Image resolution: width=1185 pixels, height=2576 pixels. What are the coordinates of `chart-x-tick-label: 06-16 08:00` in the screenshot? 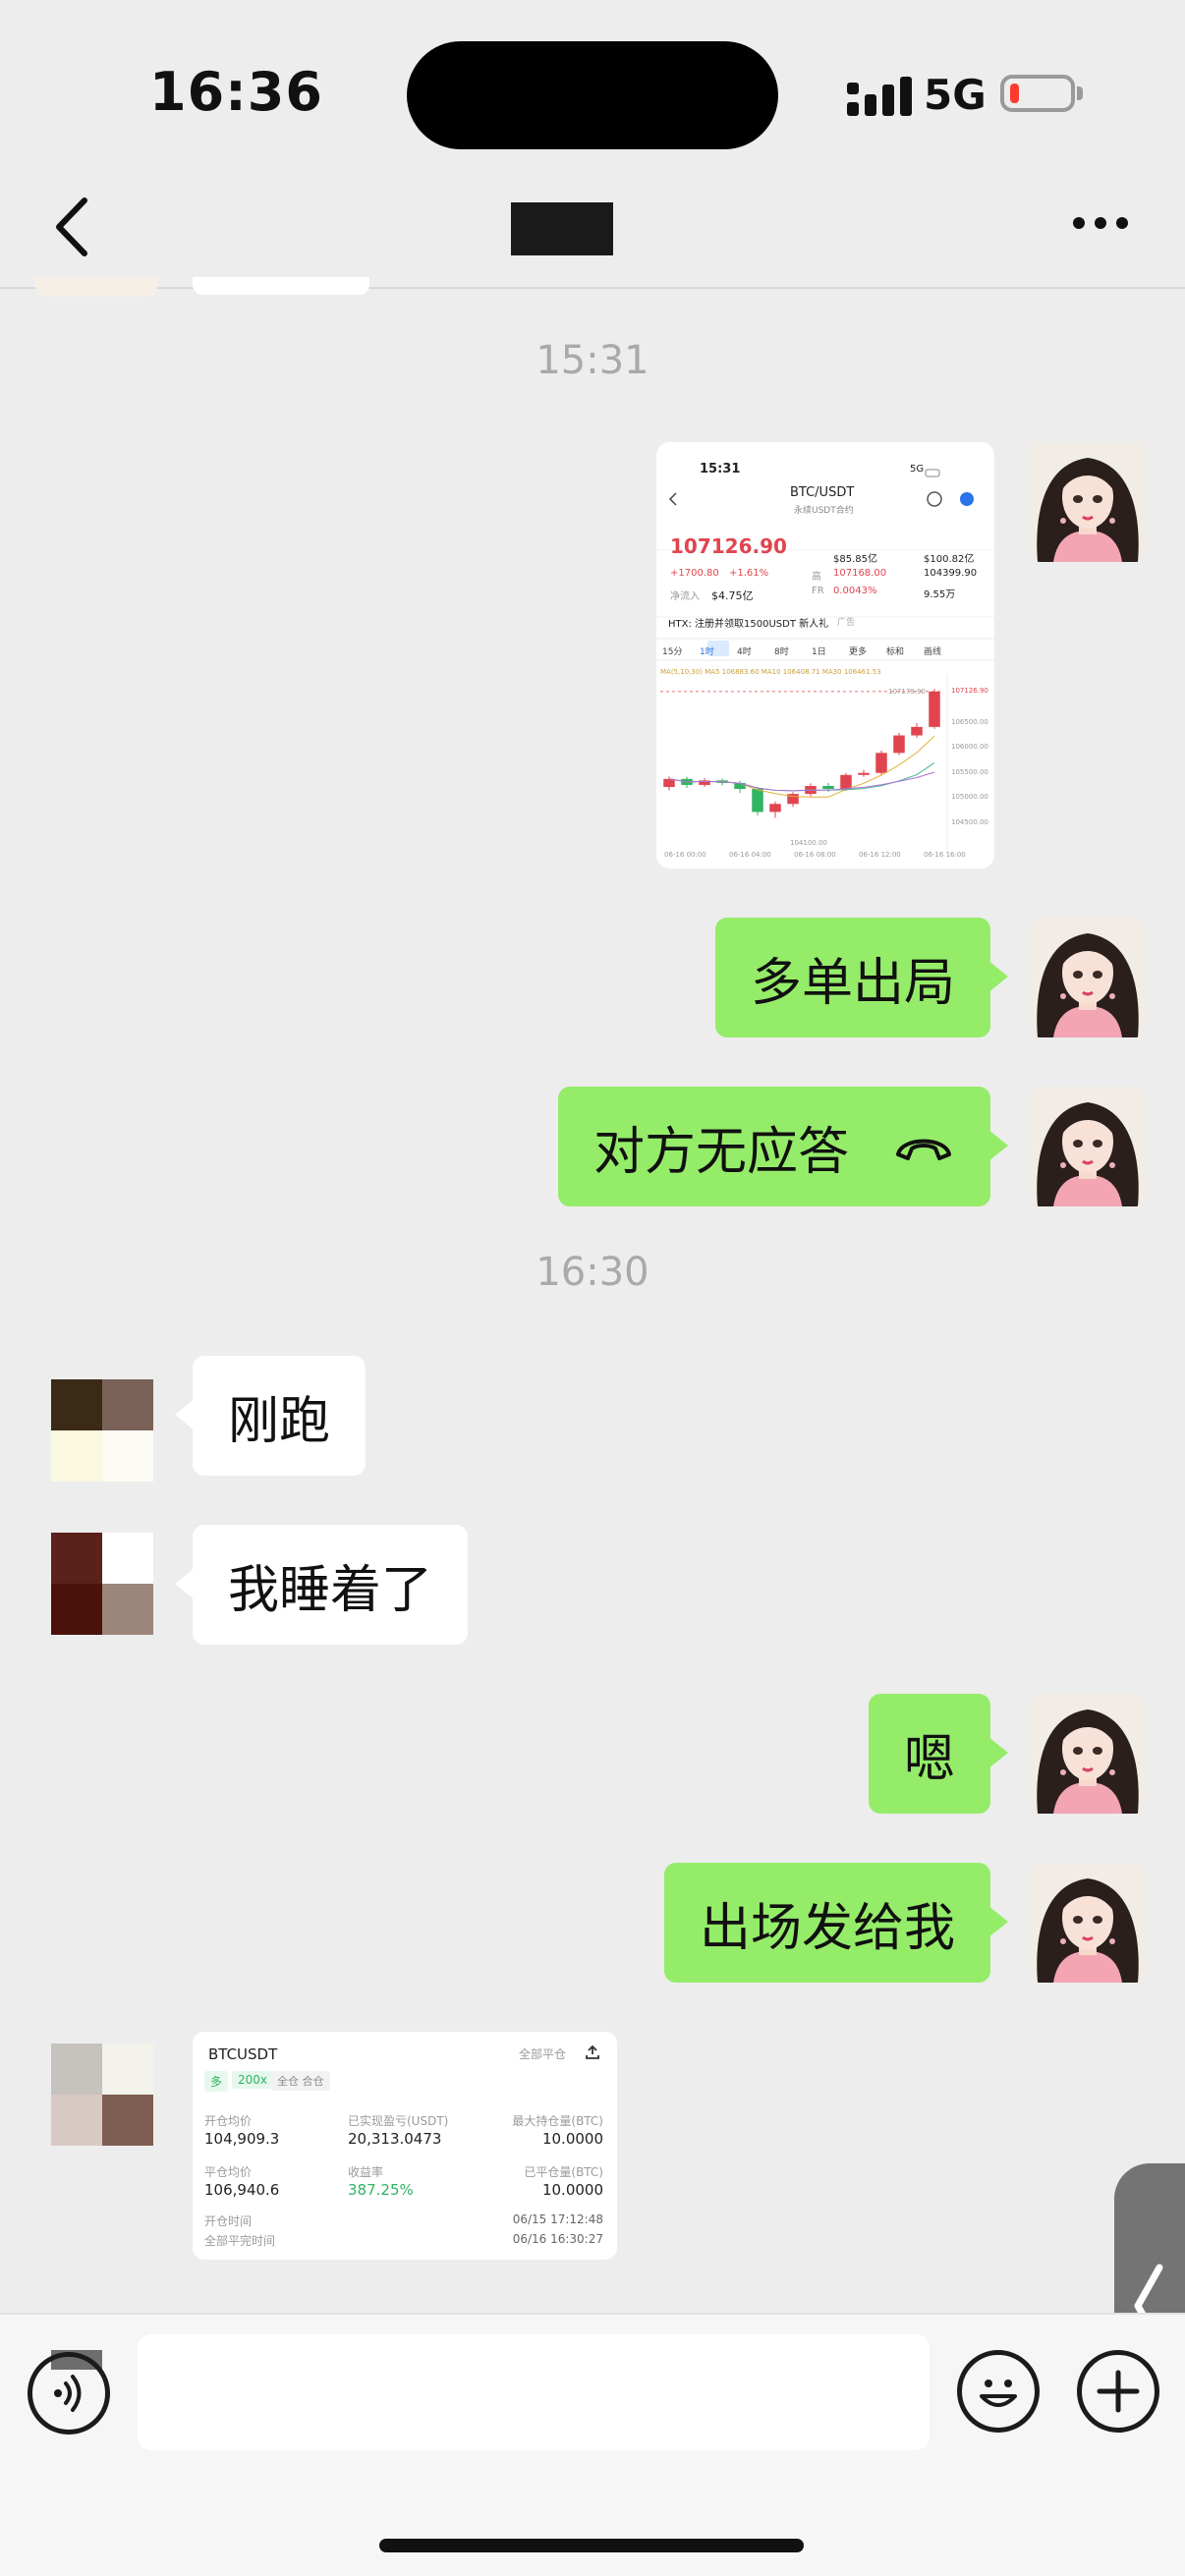 It's located at (815, 855).